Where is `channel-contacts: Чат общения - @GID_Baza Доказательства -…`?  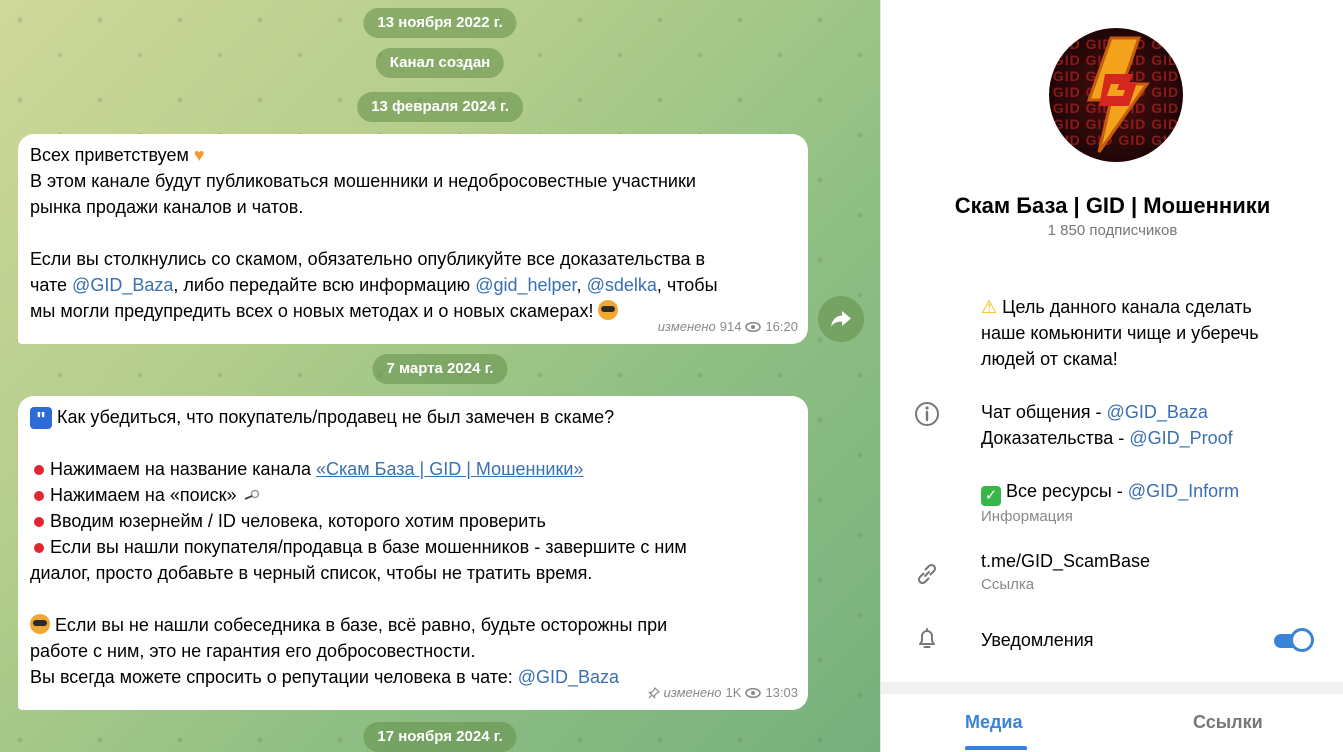 channel-contacts: Чат общения - @GID_Baza Доказательства -… is located at coordinates (1151, 425).